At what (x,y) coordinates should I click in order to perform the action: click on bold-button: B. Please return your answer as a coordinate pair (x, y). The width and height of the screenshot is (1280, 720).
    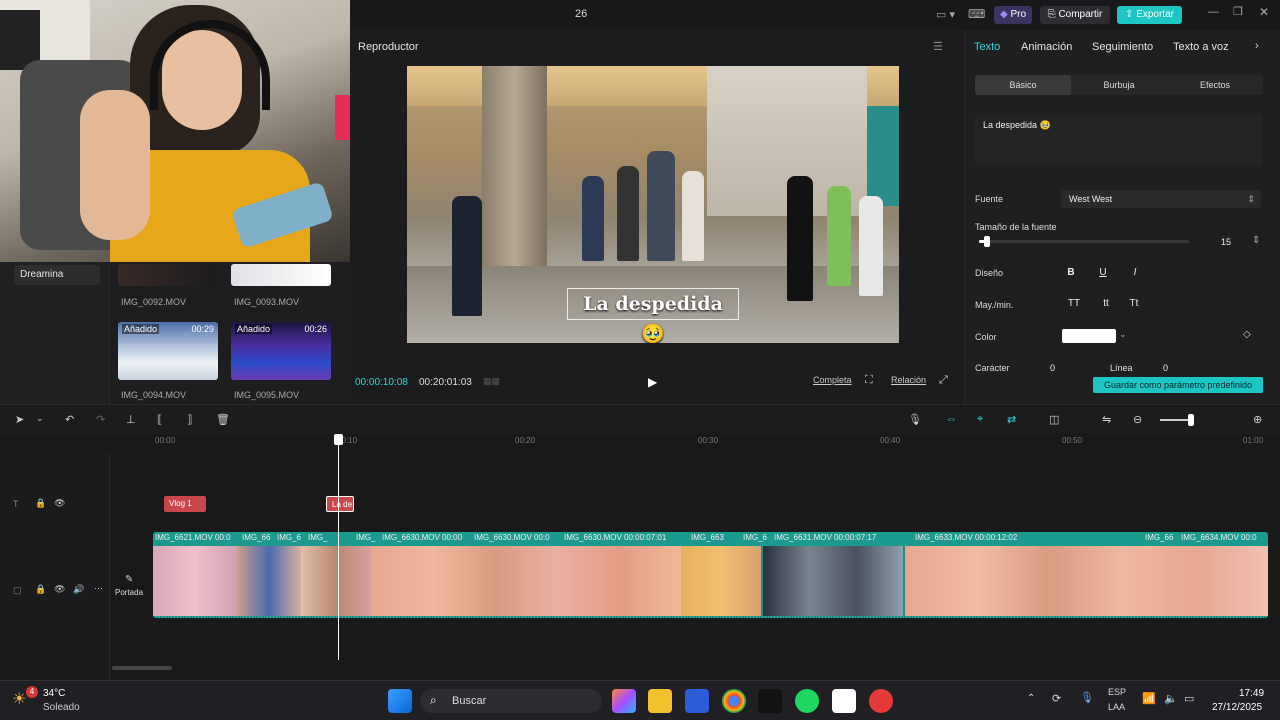
    Looking at the image, I should click on (1071, 273).